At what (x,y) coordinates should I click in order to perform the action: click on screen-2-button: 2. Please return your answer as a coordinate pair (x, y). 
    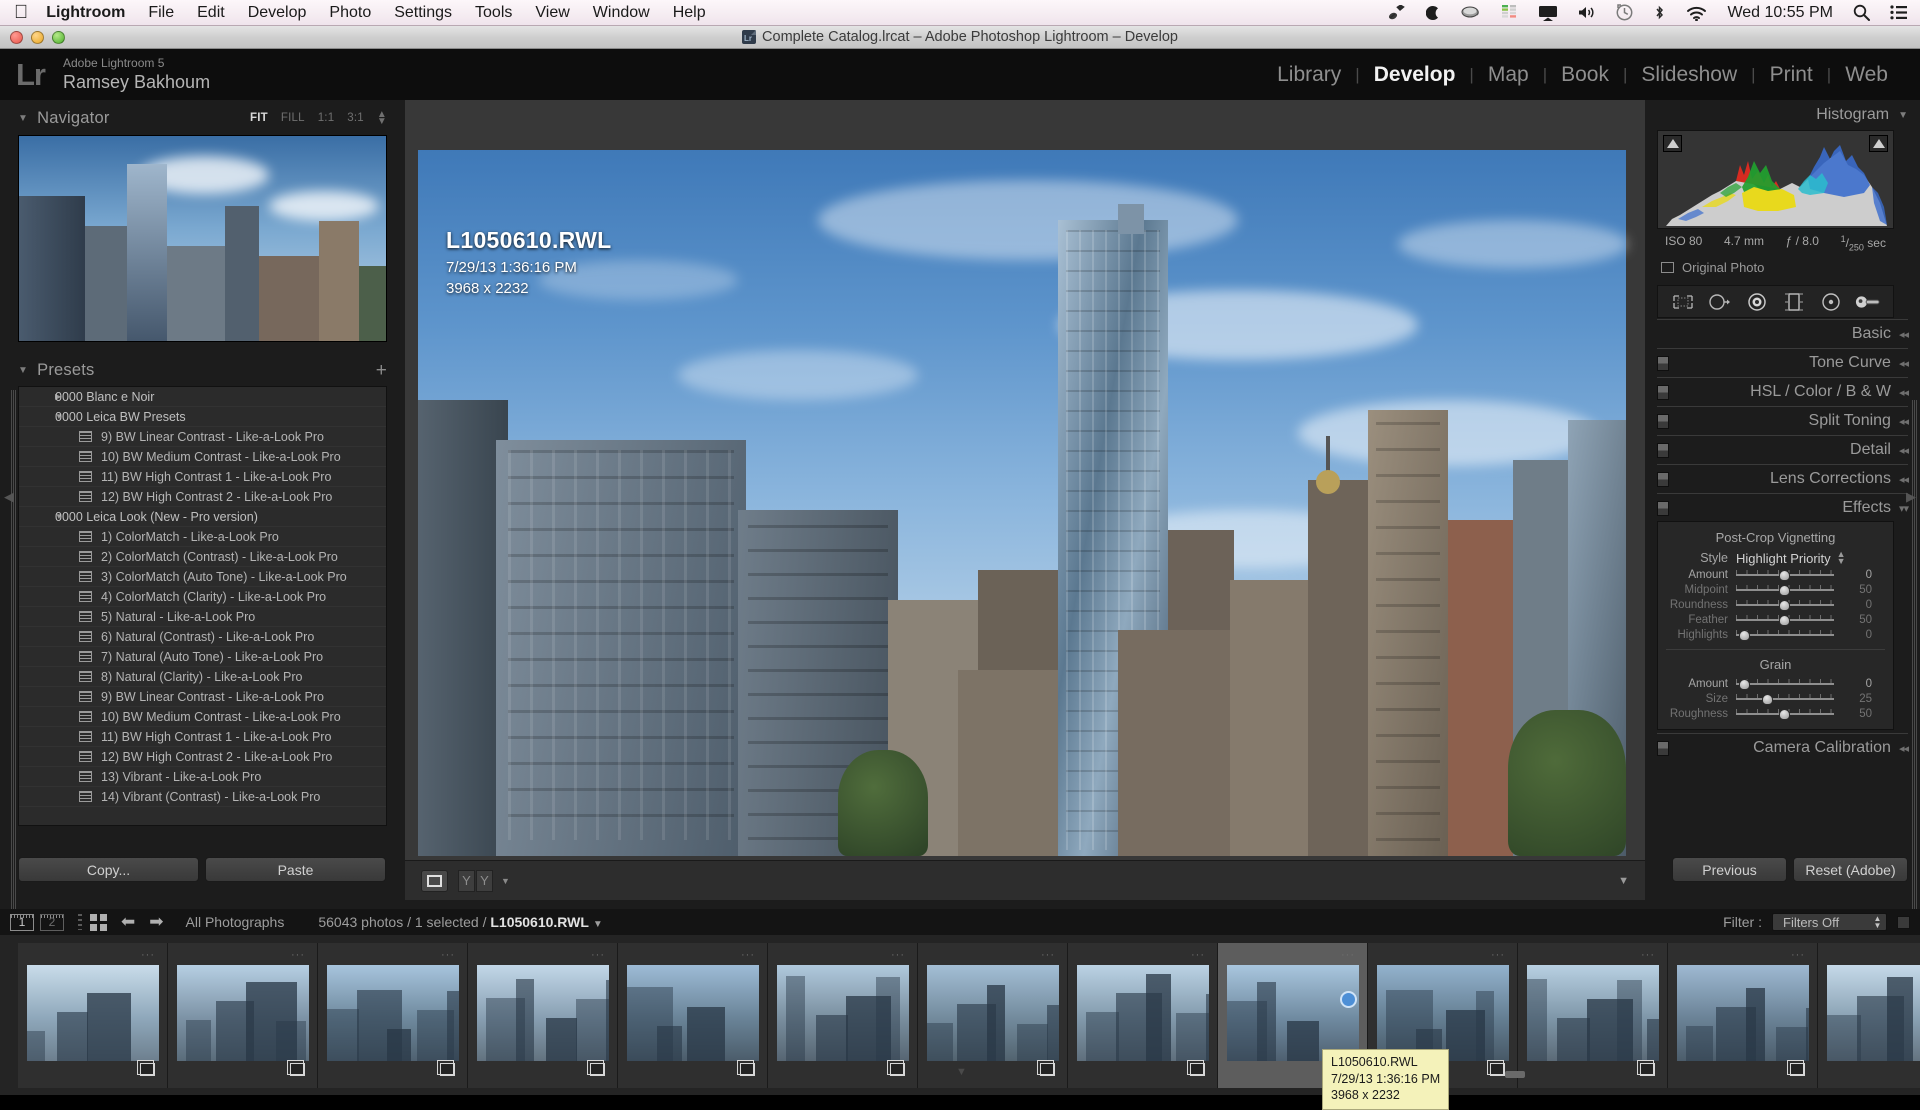
    Looking at the image, I should click on (52, 922).